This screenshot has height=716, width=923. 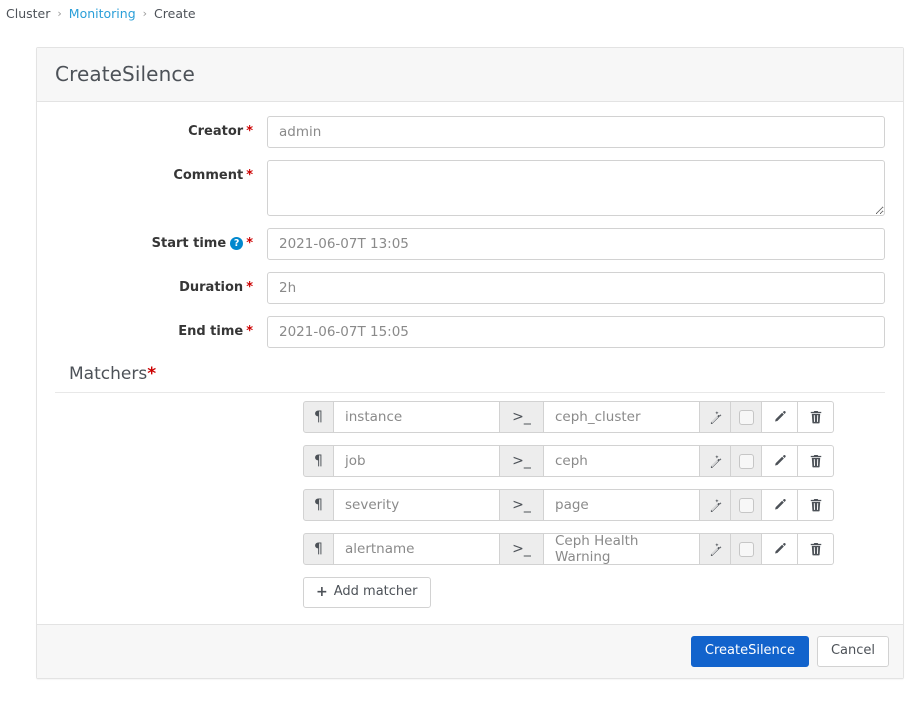 What do you see at coordinates (28, 13) in the screenshot?
I see `breadcrumb-item-cluster: Cluster` at bounding box center [28, 13].